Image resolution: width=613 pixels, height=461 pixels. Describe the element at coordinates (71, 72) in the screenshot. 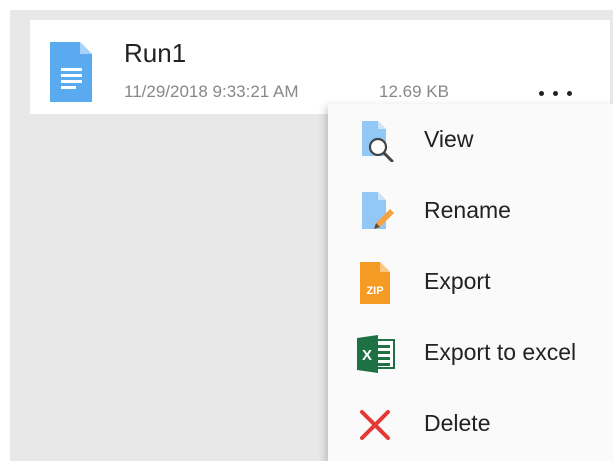

I see `document-icon` at that location.